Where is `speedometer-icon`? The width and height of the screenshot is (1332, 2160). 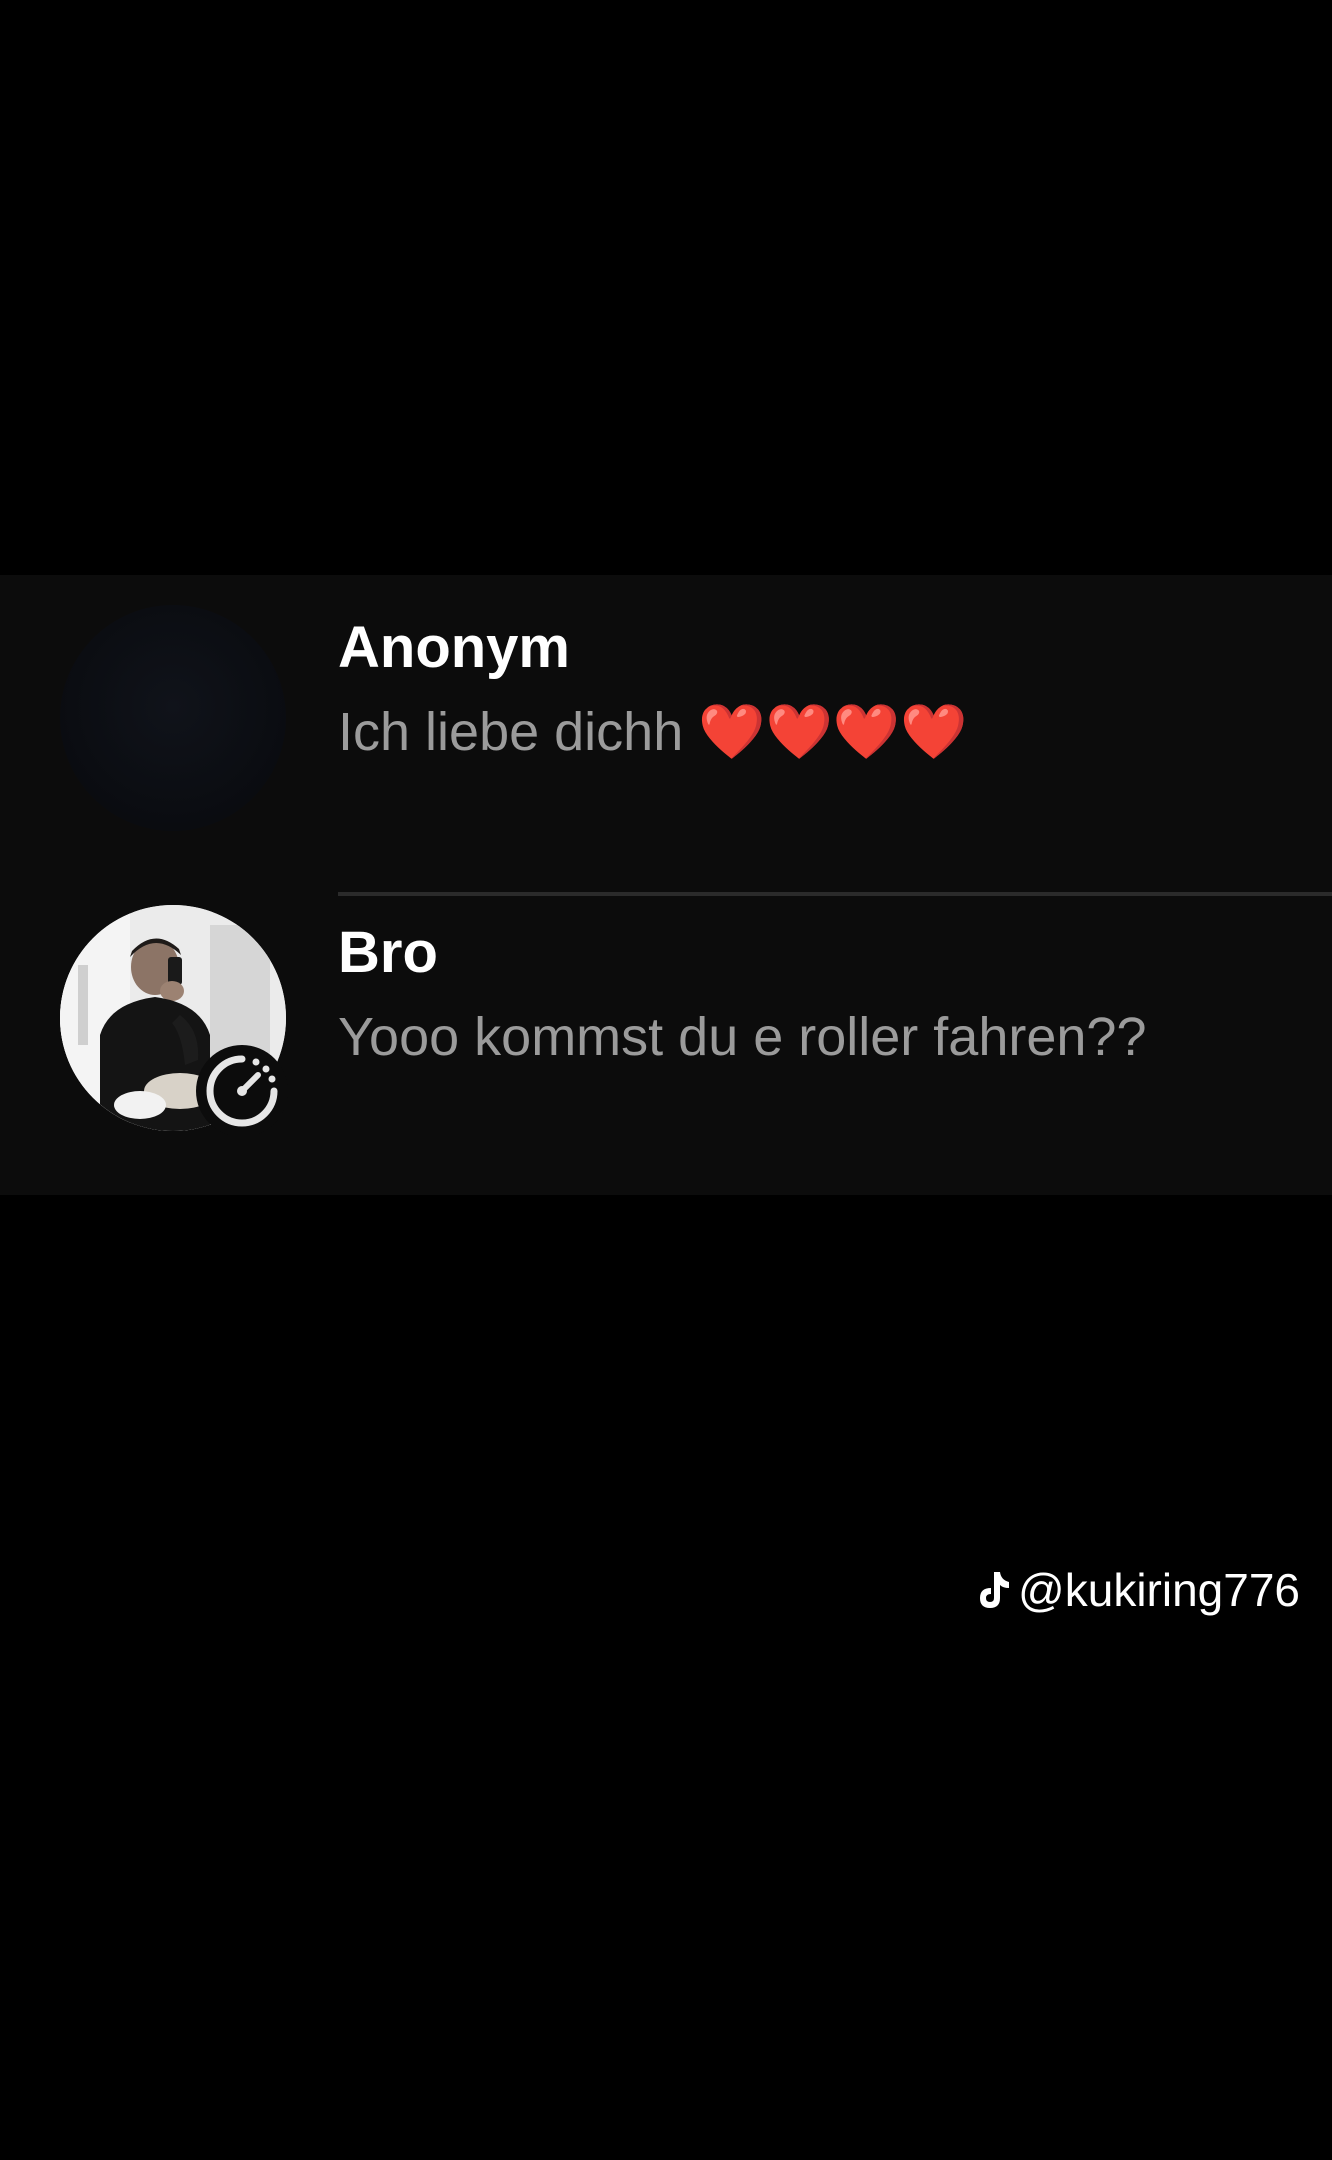 speedometer-icon is located at coordinates (242, 1091).